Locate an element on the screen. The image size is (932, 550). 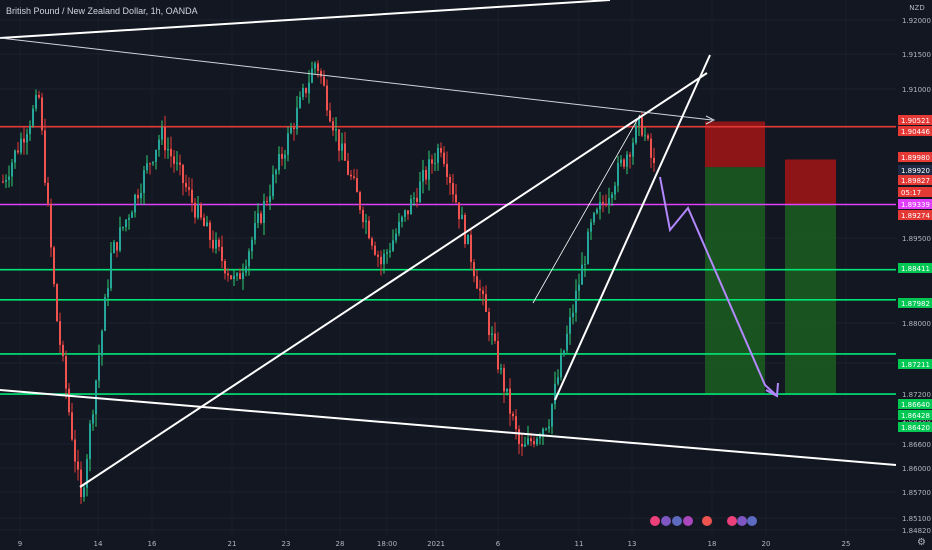
stop-loss-zone is located at coordinates (735, 144).